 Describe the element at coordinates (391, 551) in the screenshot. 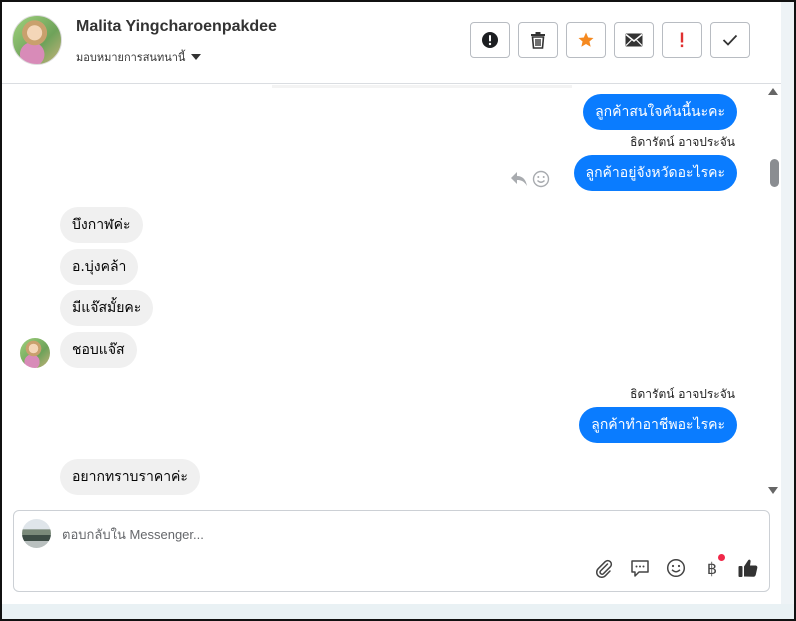

I see `reply-composer: ฿` at that location.